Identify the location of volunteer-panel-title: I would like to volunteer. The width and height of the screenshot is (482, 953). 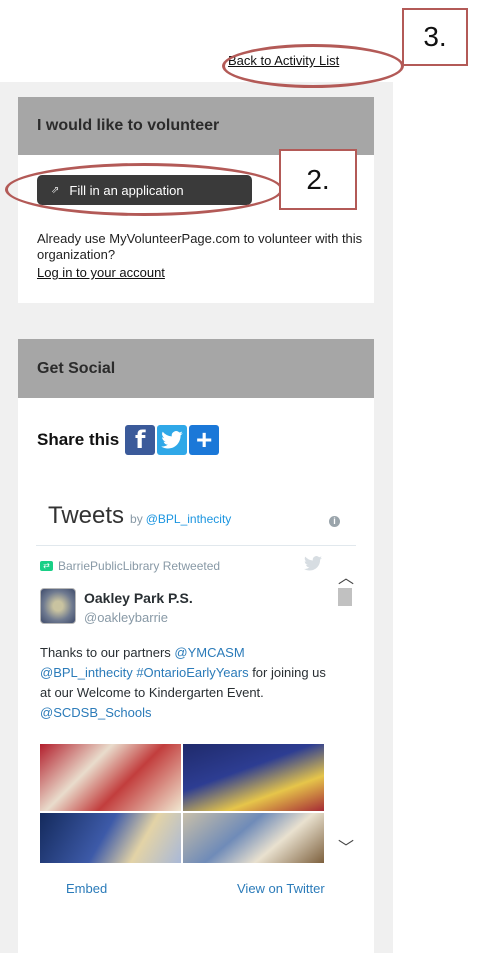
(196, 126).